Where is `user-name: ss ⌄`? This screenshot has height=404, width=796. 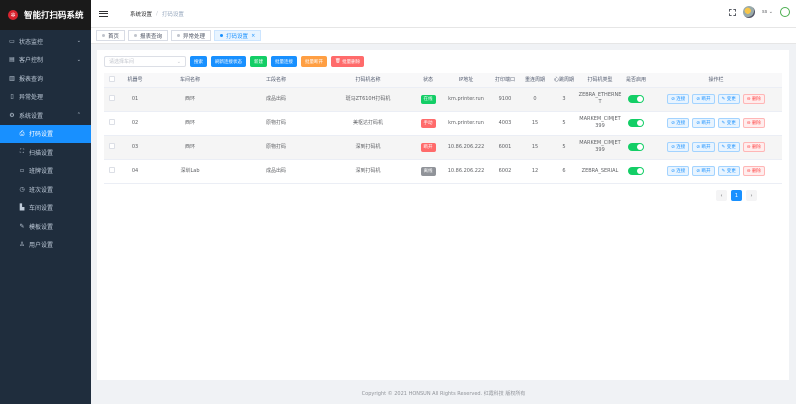
user-name: ss ⌄ is located at coordinates (767, 12).